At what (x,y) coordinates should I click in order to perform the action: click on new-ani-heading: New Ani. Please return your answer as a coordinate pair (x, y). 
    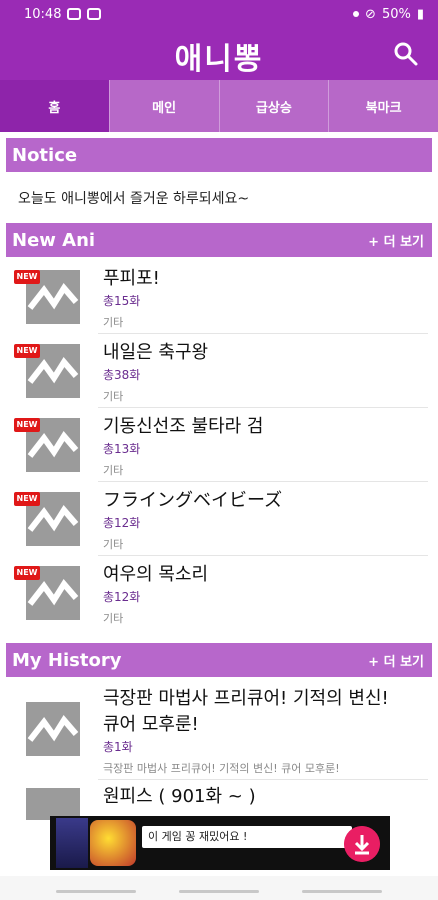
    Looking at the image, I should click on (54, 240).